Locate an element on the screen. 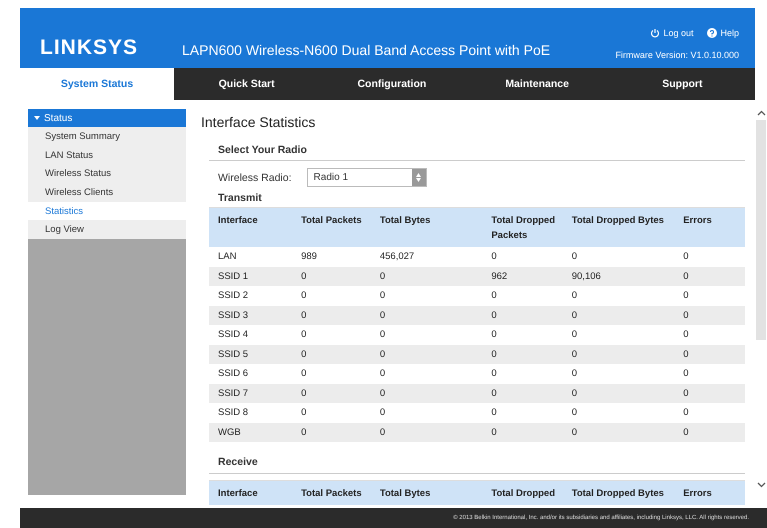  table-cell: 989 is located at coordinates (331, 256).